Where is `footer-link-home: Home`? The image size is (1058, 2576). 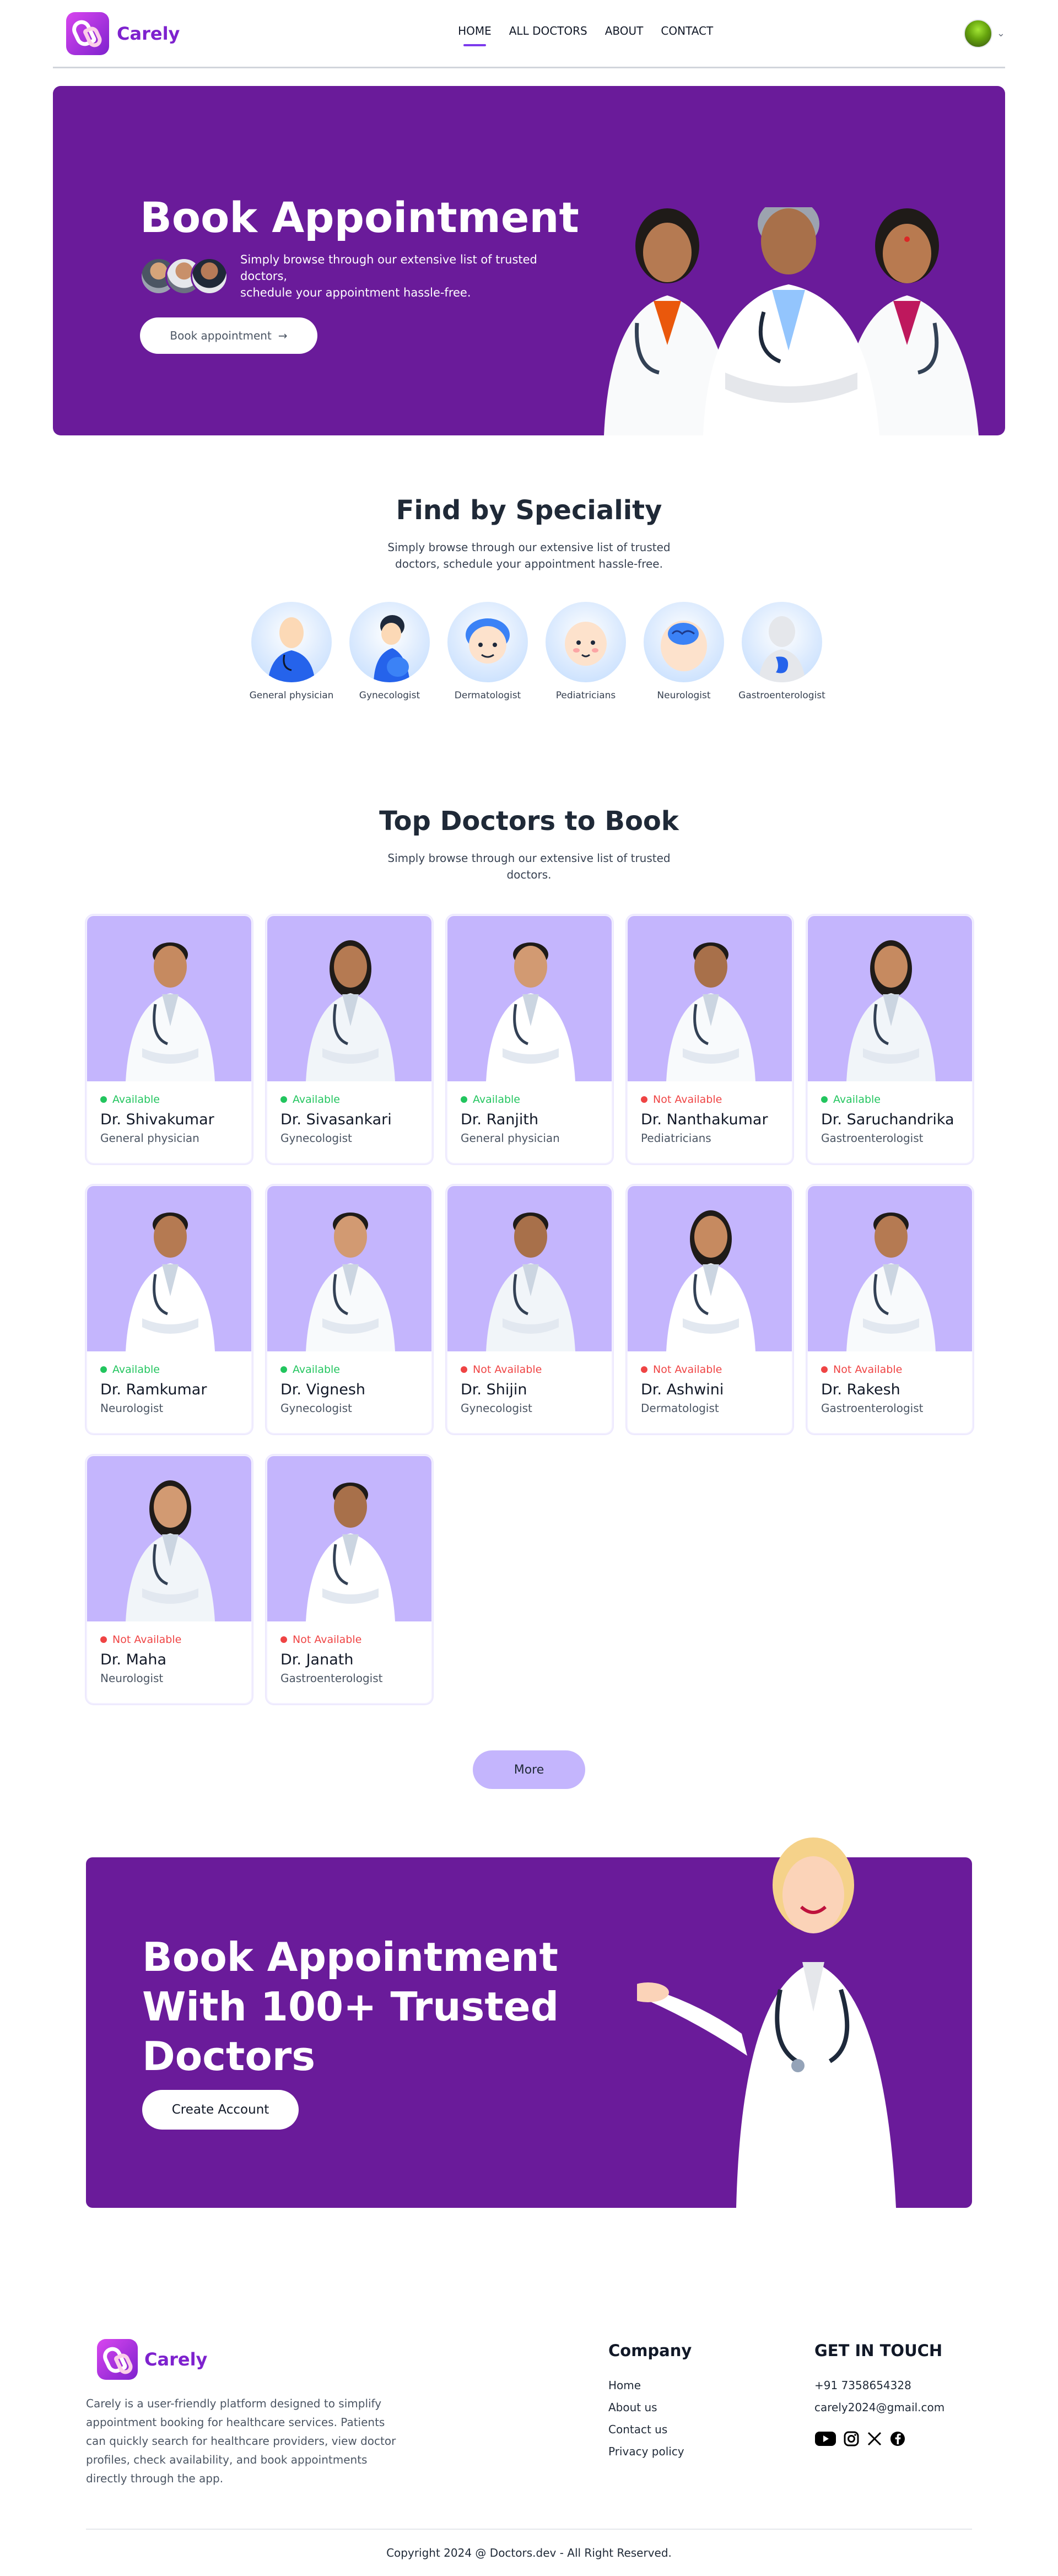 footer-link-home: Home is located at coordinates (646, 2386).